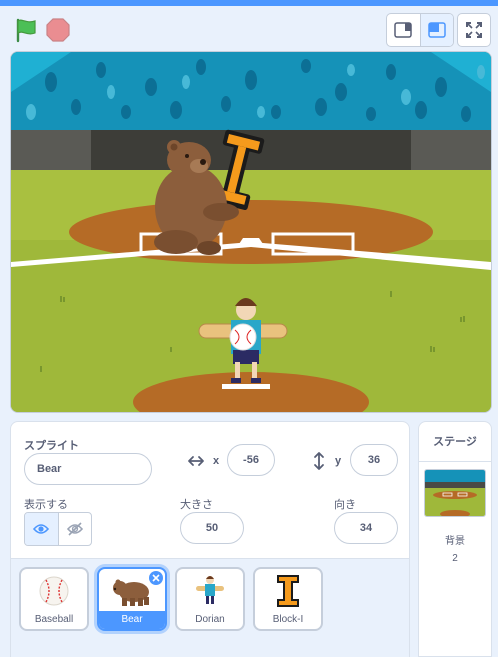 This screenshot has height=657, width=498. I want to click on sprite-tile-name: Bear, so click(132, 620).